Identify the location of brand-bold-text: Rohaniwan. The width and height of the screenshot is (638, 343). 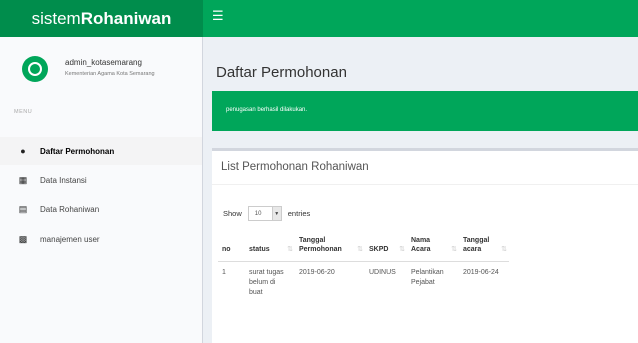
(126, 18).